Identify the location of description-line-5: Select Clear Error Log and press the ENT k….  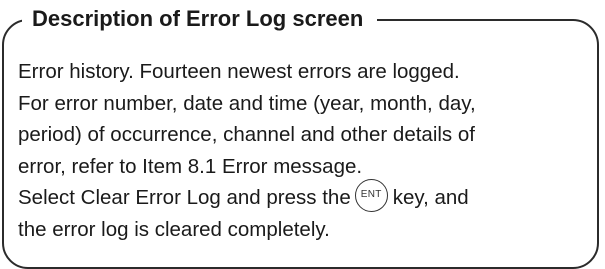
(308, 196).